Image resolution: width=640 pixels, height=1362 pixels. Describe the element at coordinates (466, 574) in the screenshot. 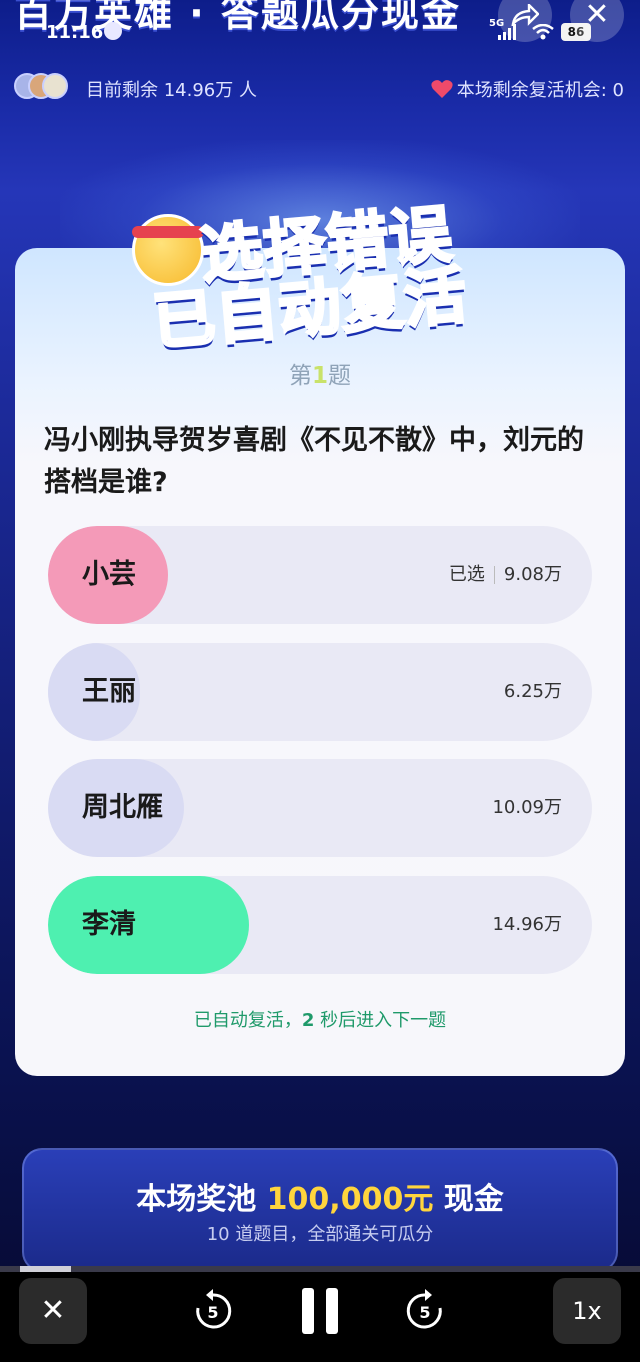

I see `selected-tag: 已选` at that location.